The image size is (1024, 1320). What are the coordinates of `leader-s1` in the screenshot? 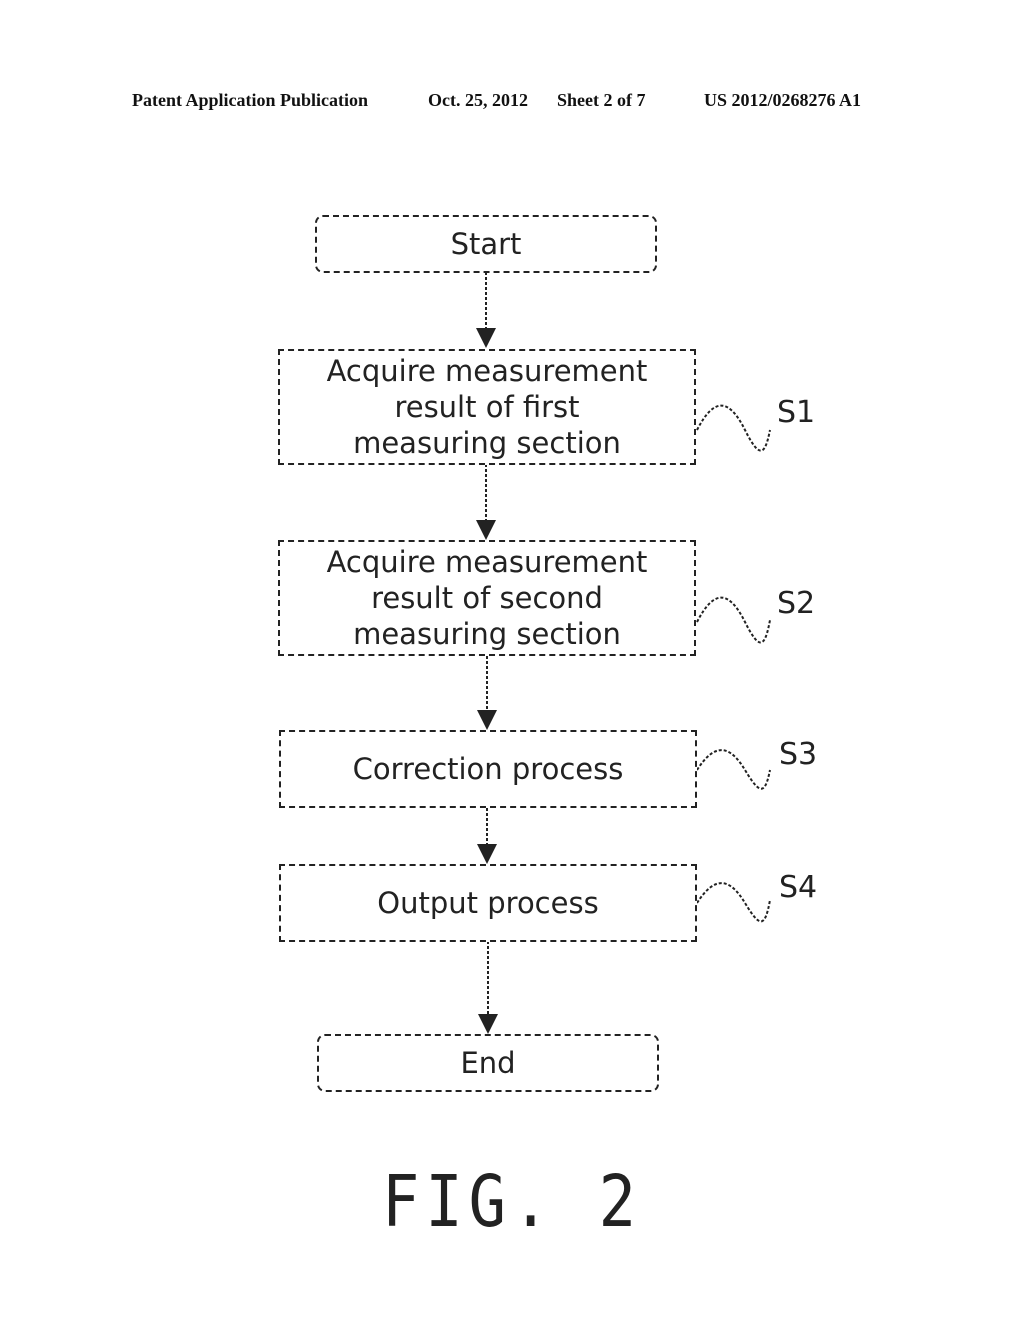 It's located at (733, 428).